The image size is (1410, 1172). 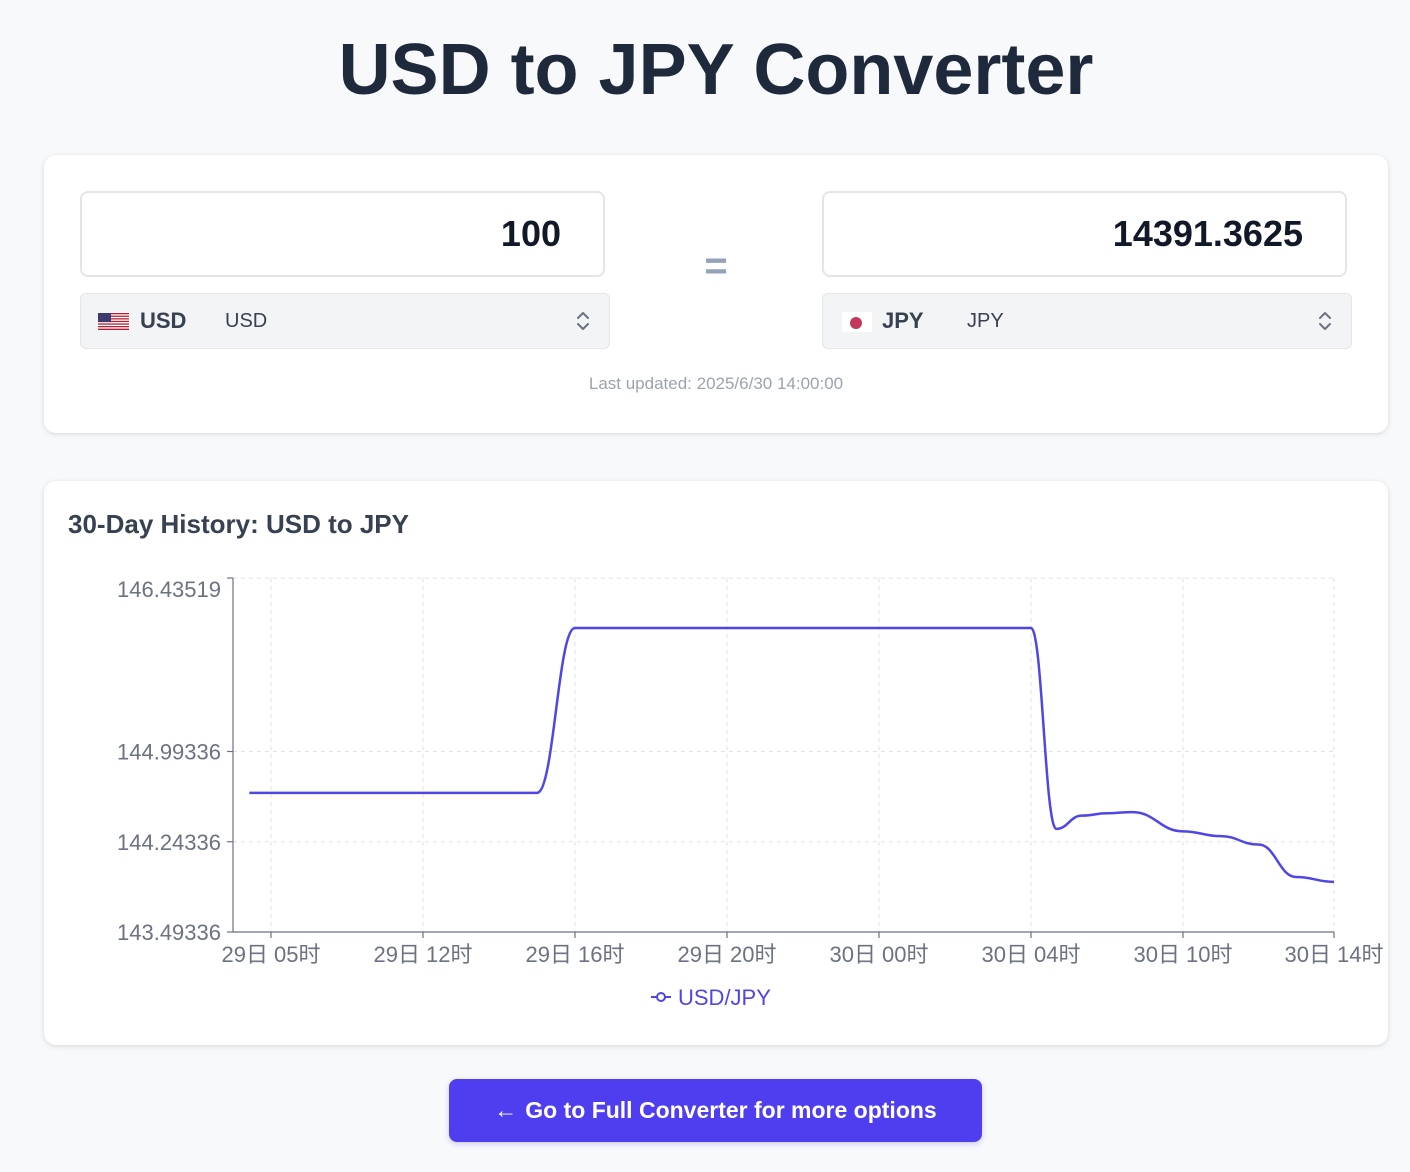 What do you see at coordinates (506, 1110) in the screenshot?
I see `arrow-left-icon: ←` at bounding box center [506, 1110].